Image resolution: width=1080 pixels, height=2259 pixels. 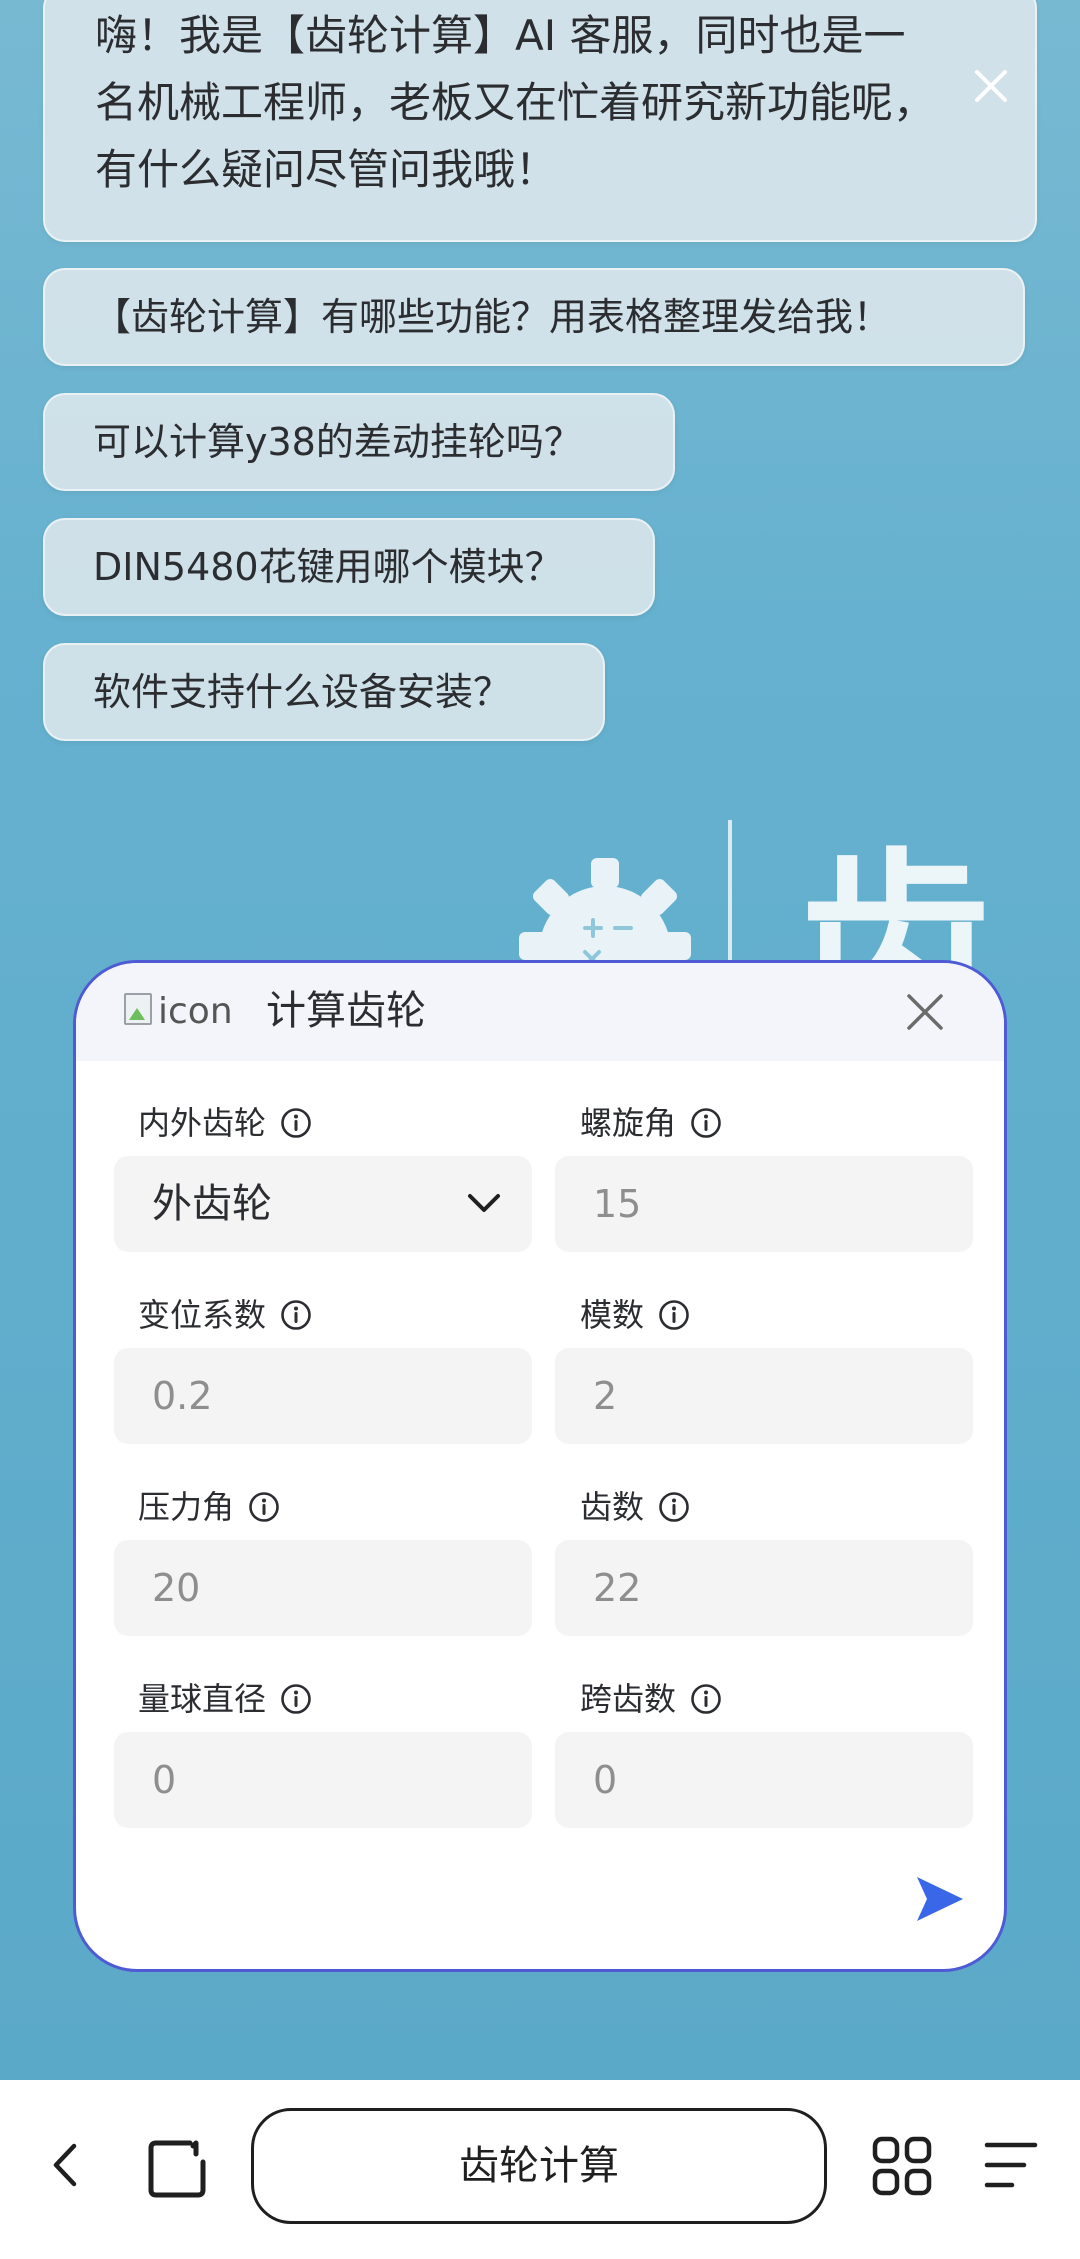 What do you see at coordinates (138, 1009) in the screenshot?
I see `image-placeholder-icon` at bounding box center [138, 1009].